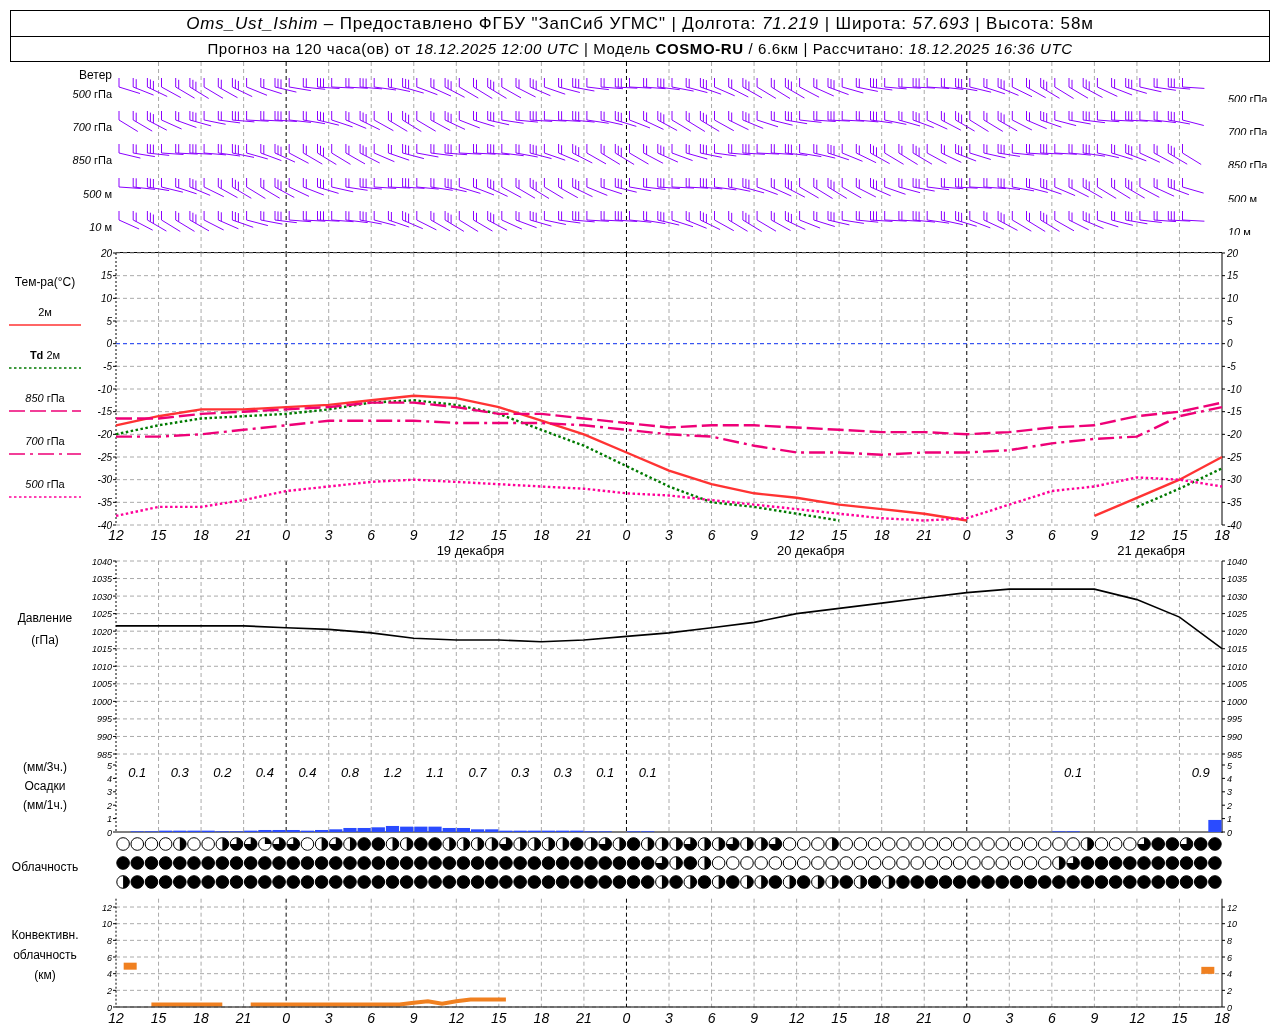 Image resolution: width=1280 pixels, height=1024 pixels. What do you see at coordinates (92, 94) in the screenshot?
I see `wind-level-label: 500 гПа` at bounding box center [92, 94].